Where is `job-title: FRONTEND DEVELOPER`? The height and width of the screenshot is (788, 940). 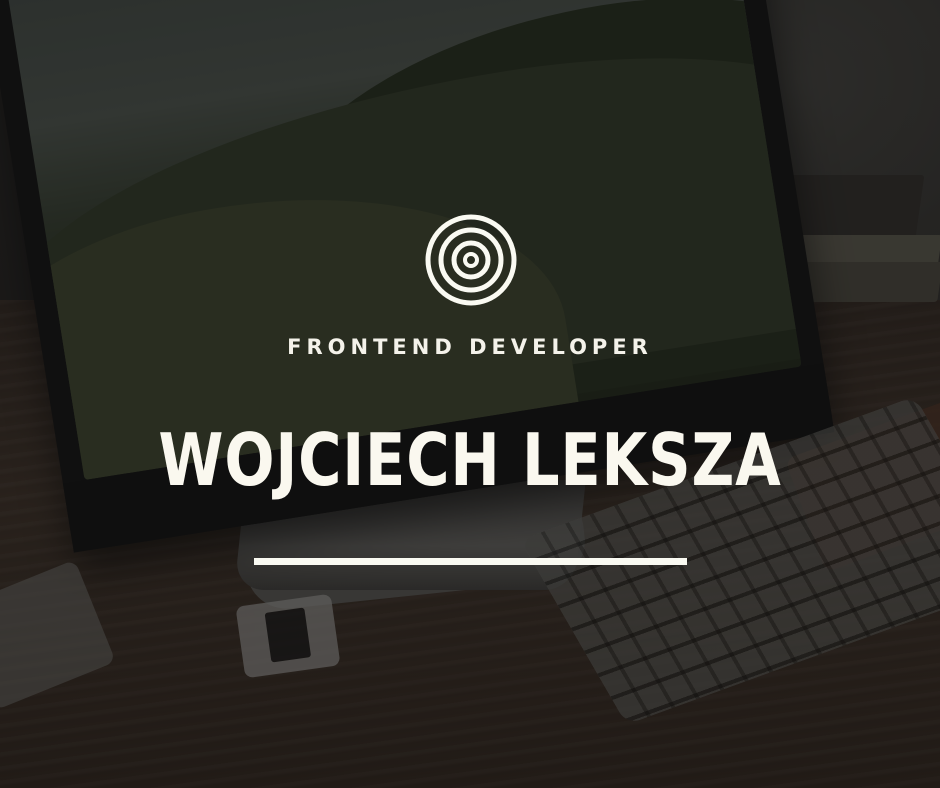 job-title: FRONTEND DEVELOPER is located at coordinates (470, 347).